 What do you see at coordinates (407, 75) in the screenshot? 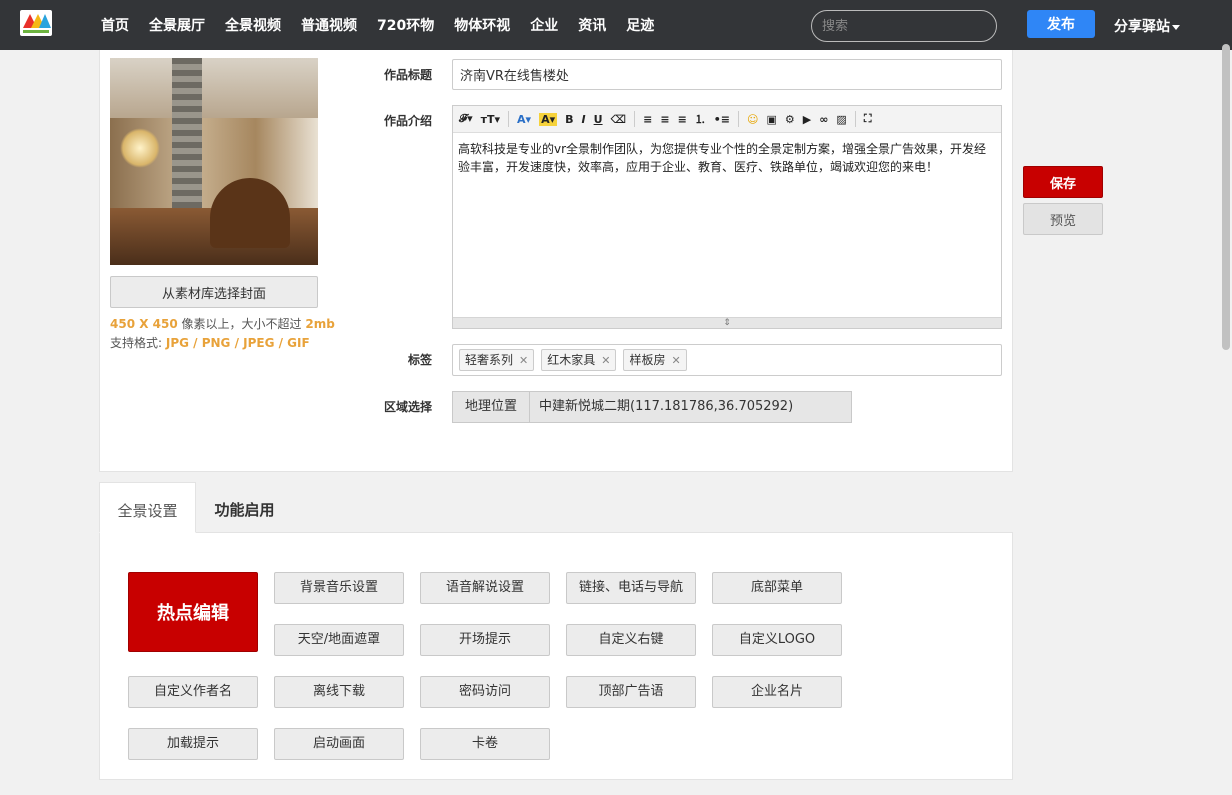
I see `title-label: 作品标题` at bounding box center [407, 75].